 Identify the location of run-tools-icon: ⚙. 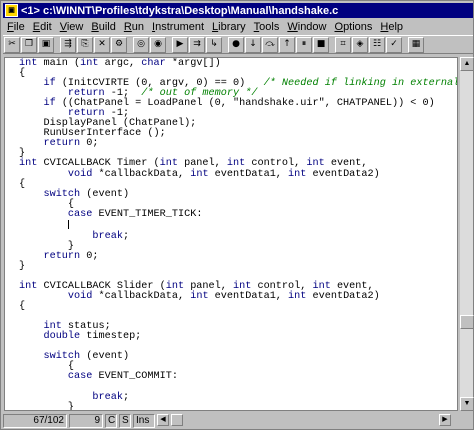
(119, 44).